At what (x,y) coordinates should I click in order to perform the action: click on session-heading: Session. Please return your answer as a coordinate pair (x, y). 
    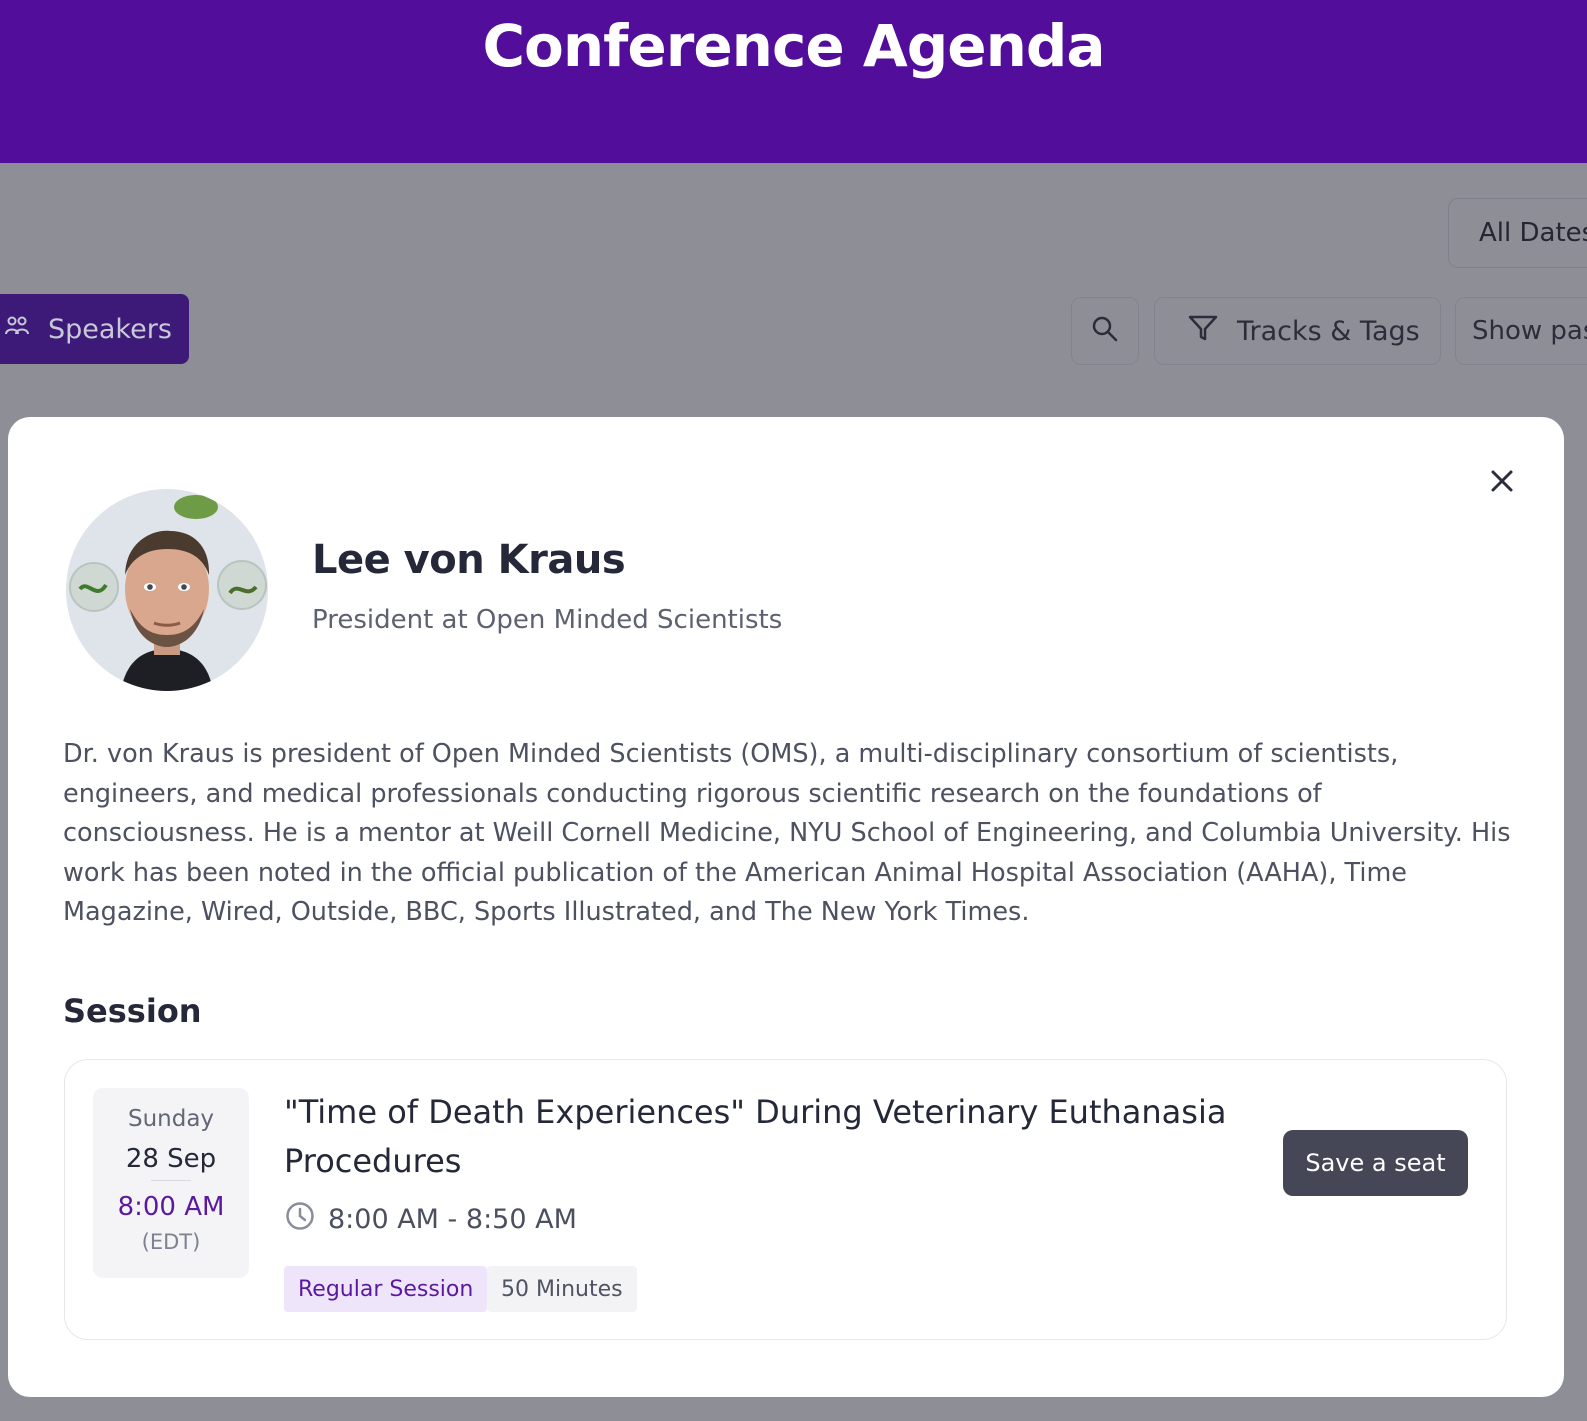
    Looking at the image, I should click on (132, 1011).